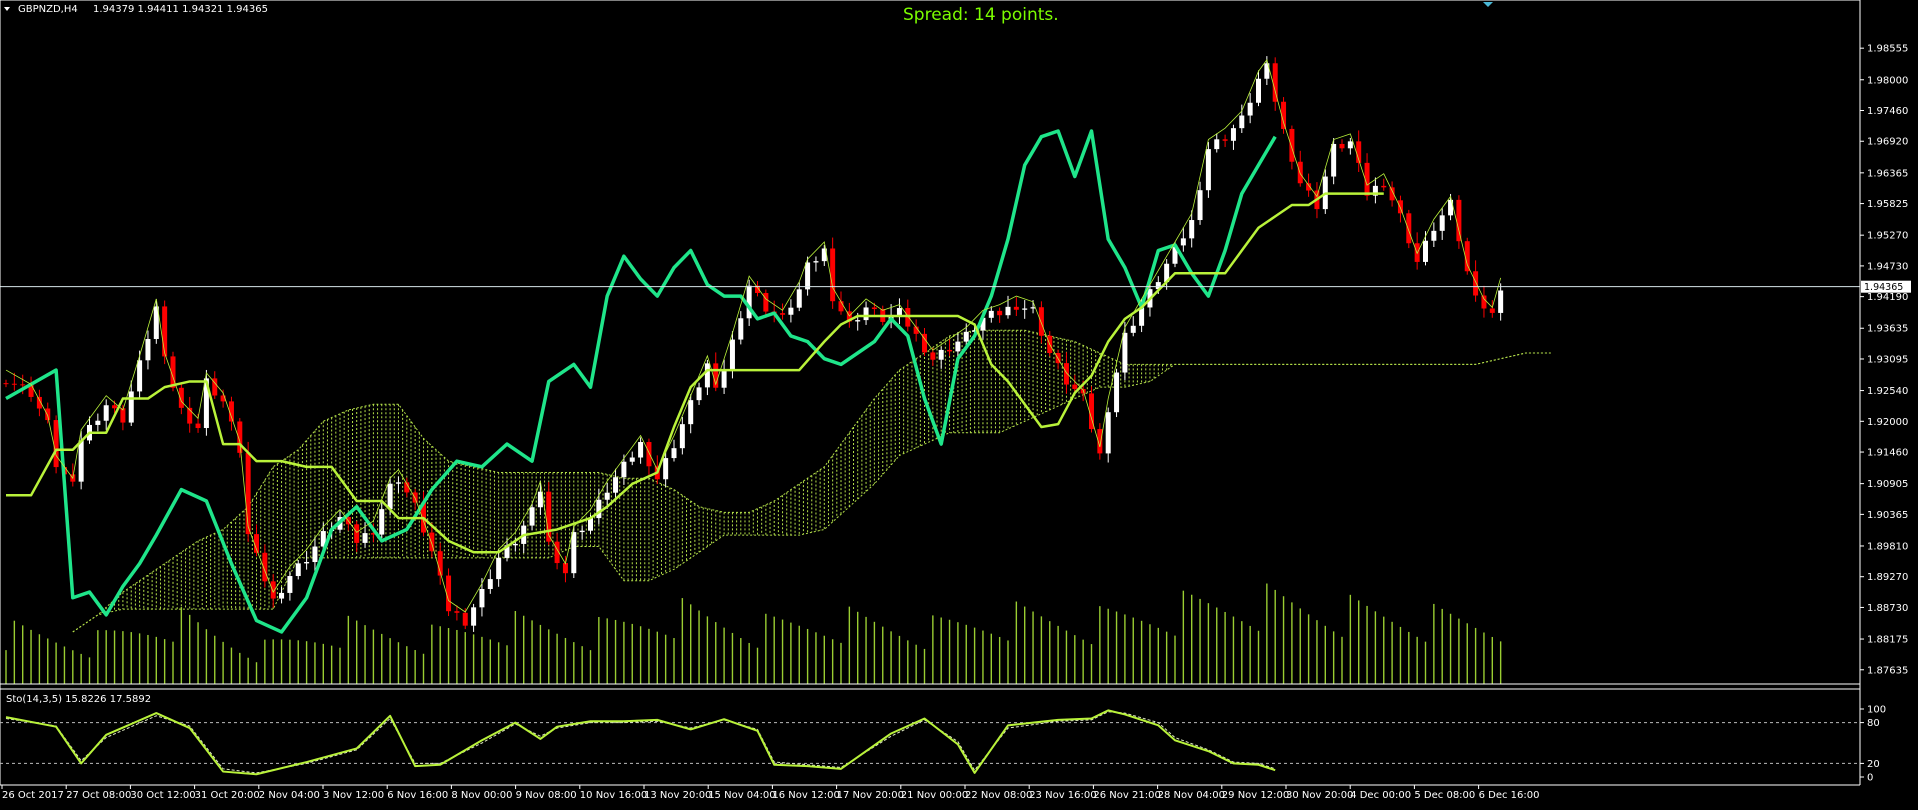  Describe the element at coordinates (1191, 795) in the screenshot. I see `time-tick-label: 28 Nov 04:00` at that location.